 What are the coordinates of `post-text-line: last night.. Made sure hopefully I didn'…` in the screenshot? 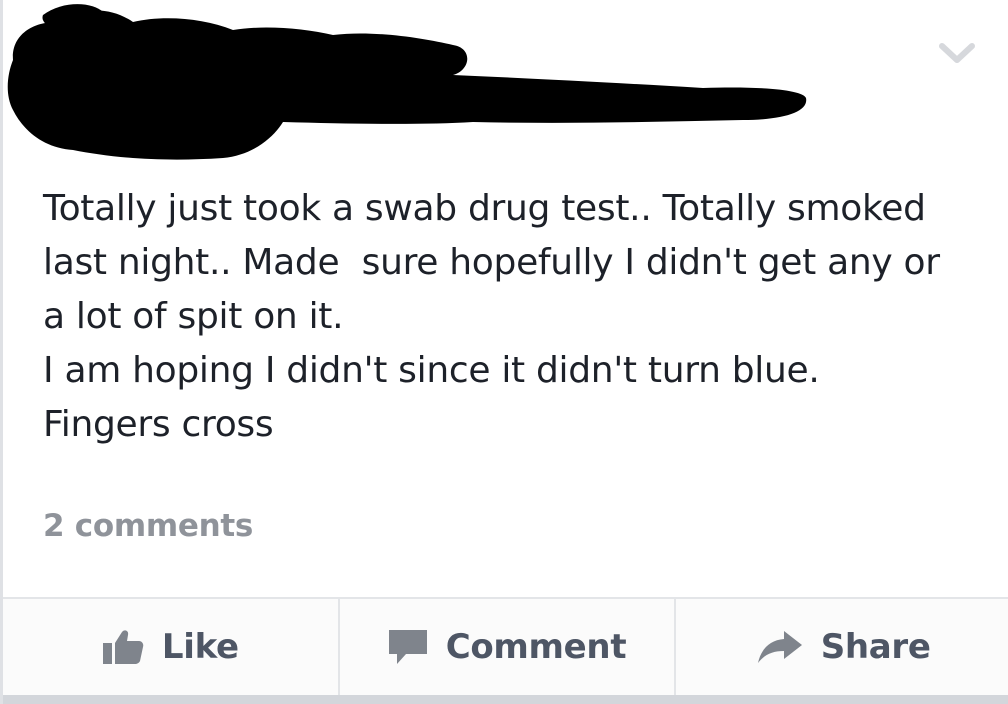 It's located at (491, 262).